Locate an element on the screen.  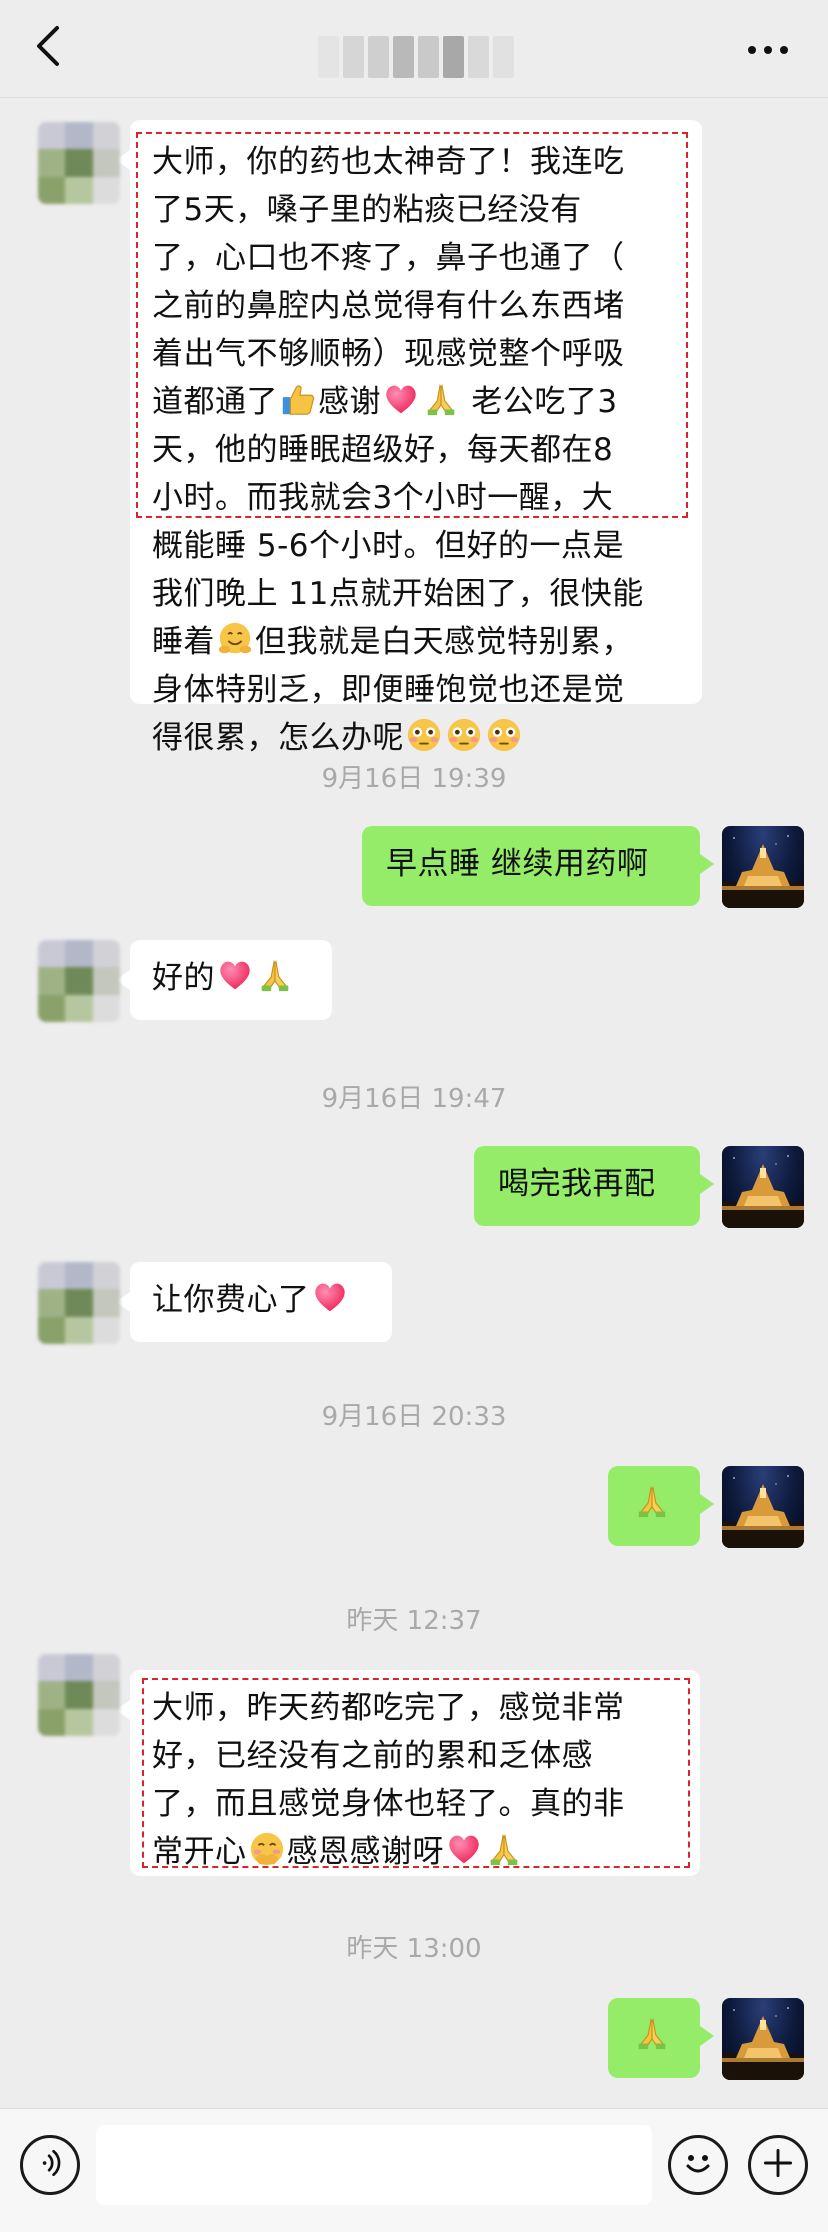
chevron-left-icon is located at coordinates (47, 48).